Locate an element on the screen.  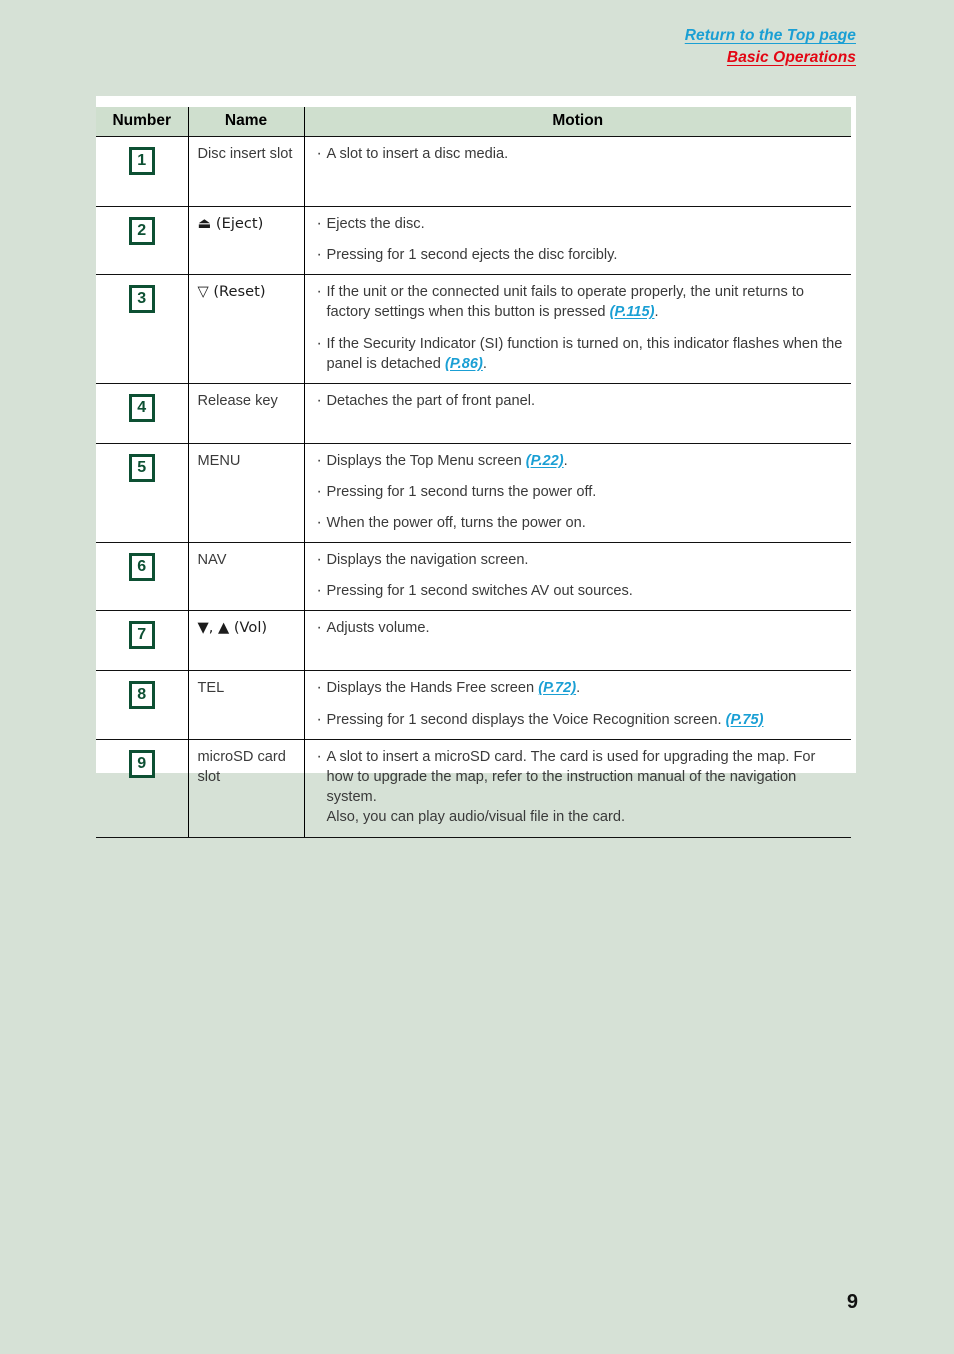
volume-down-up-icon: ▼, ▲ (Vol) is located at coordinates (232, 628).